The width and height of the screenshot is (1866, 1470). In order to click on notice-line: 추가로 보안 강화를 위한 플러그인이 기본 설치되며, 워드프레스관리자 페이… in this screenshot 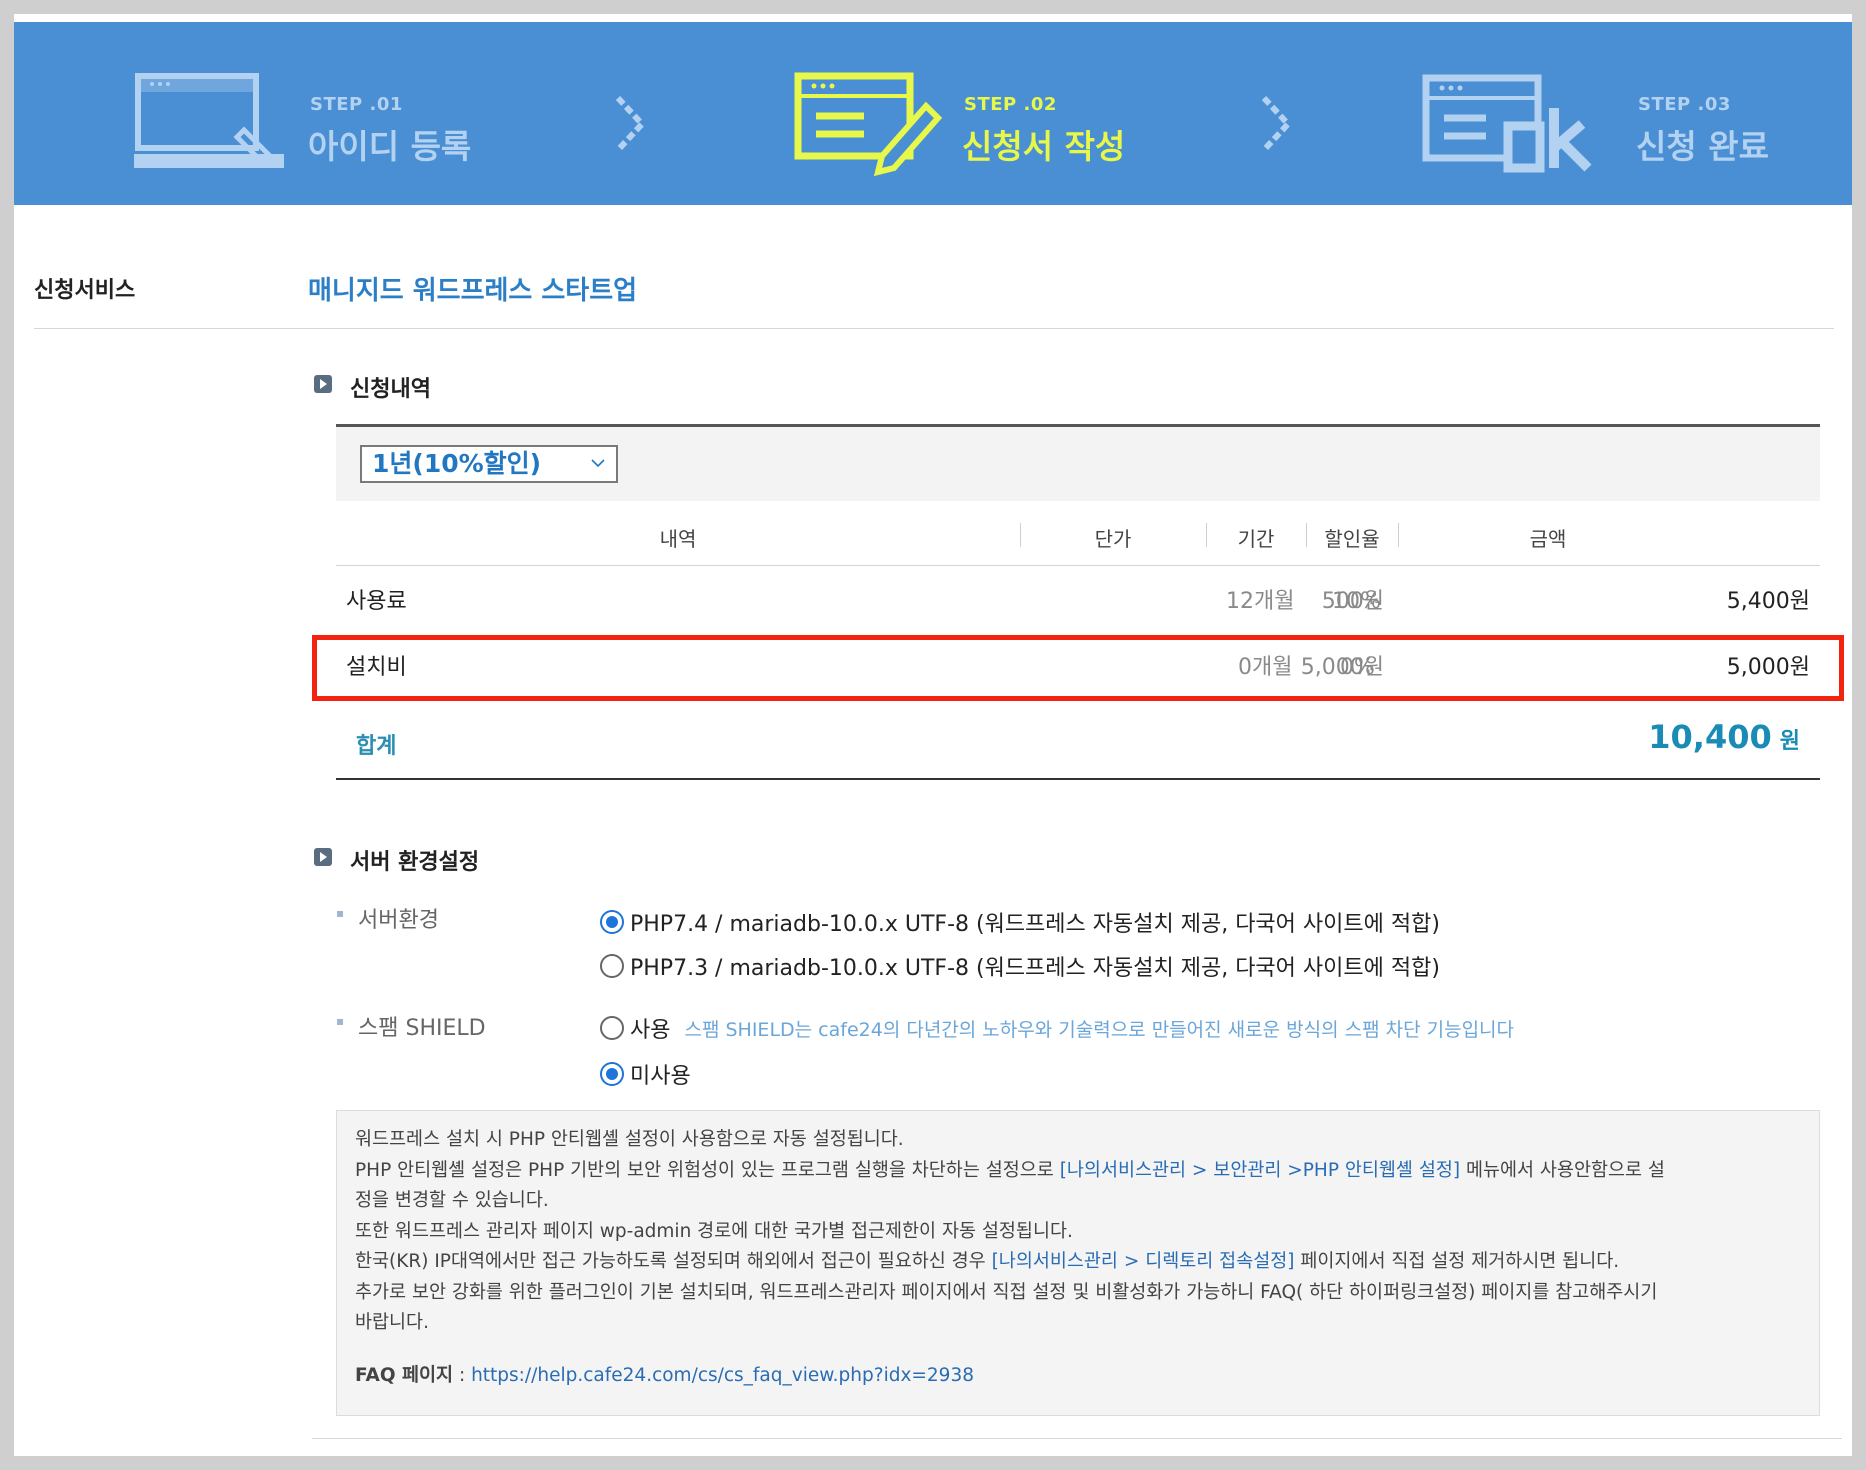, I will do `click(1006, 1292)`.